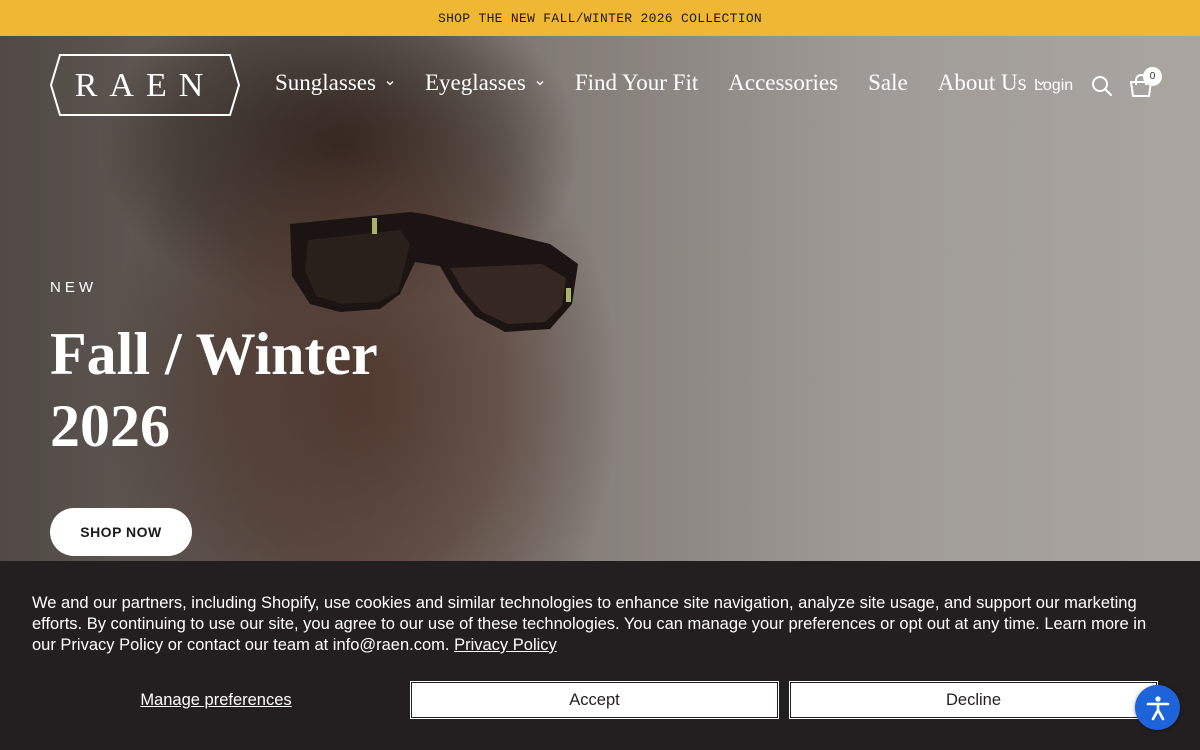 The width and height of the screenshot is (1200, 750). What do you see at coordinates (325, 82) in the screenshot?
I see `nav-item-label: Sunglasses` at bounding box center [325, 82].